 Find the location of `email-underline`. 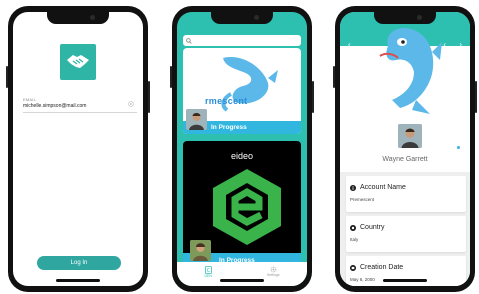

email-underline is located at coordinates (80, 112).